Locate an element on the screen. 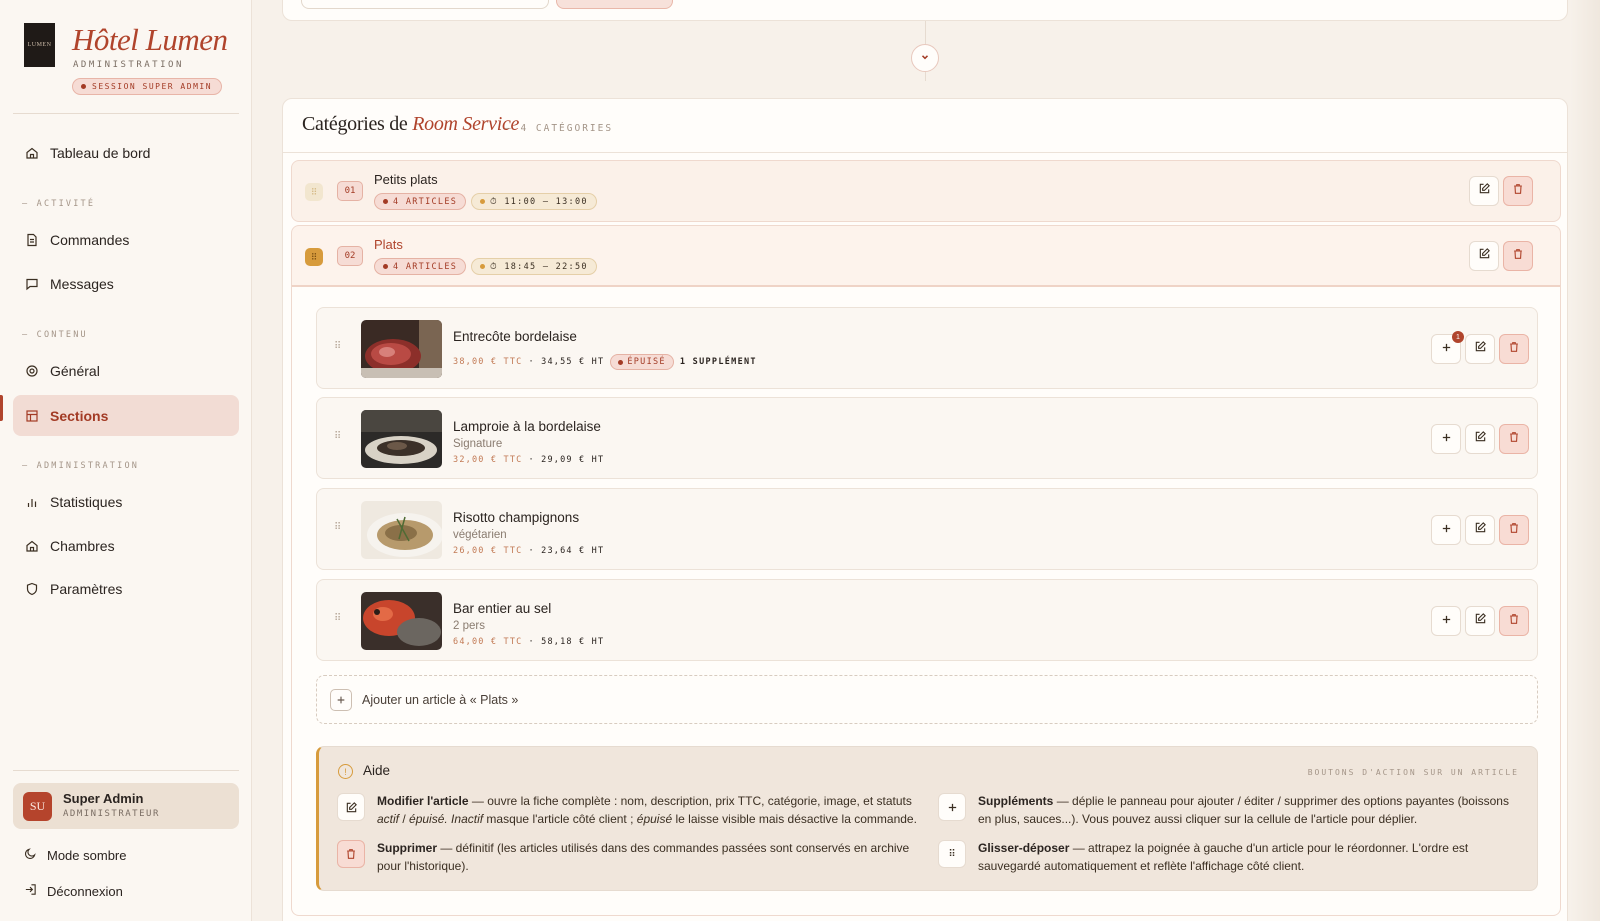 The image size is (1600, 921). help-edit-epuise2: épuisé is located at coordinates (654, 819).